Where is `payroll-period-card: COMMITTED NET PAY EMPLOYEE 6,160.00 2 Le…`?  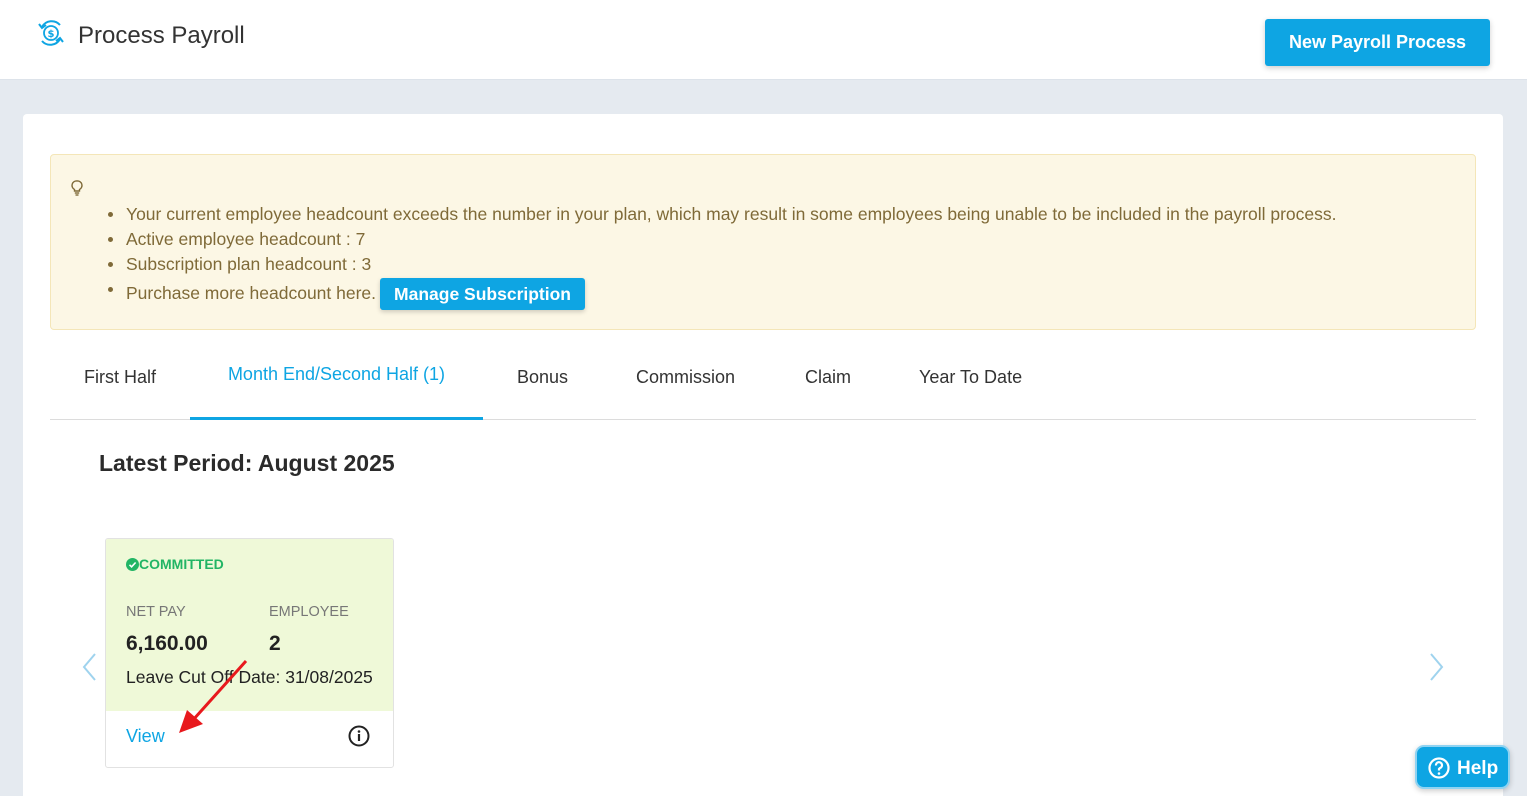
payroll-period-card: COMMITTED NET PAY EMPLOYEE 6,160.00 2 Le… is located at coordinates (249, 653).